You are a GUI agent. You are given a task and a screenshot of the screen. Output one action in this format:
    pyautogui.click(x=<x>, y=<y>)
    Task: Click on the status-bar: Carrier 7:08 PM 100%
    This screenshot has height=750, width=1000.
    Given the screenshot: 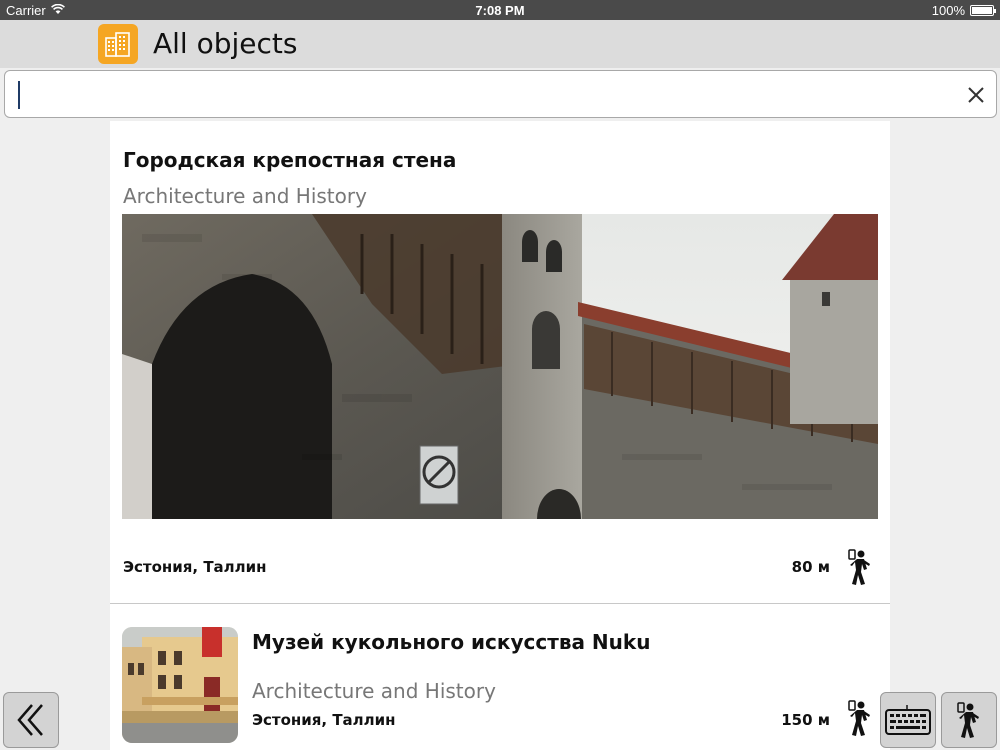 What is the action you would take?
    pyautogui.click(x=500, y=10)
    